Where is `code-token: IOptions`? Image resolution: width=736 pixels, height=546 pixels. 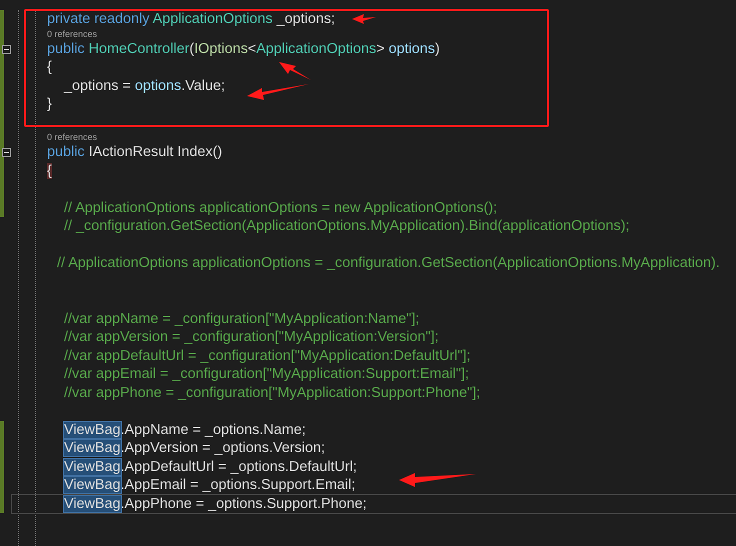 code-token: IOptions is located at coordinates (221, 48).